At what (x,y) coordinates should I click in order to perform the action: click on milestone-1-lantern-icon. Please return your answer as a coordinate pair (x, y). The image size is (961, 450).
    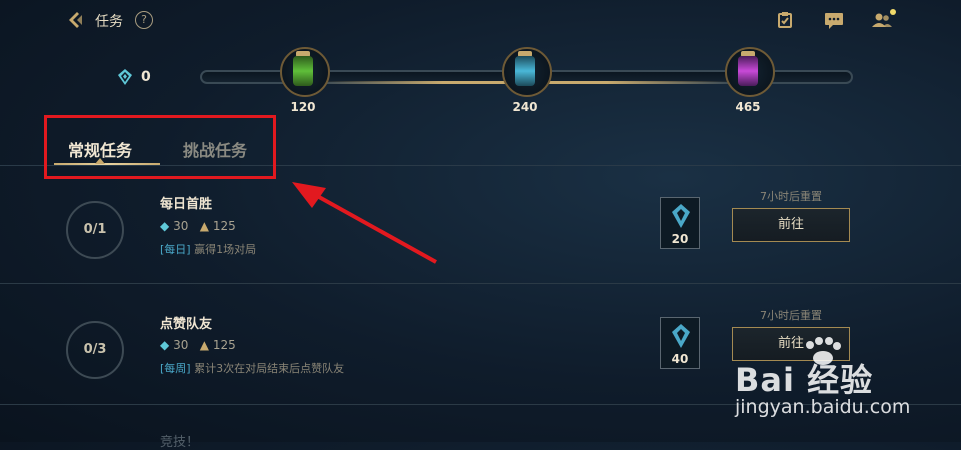
    Looking at the image, I should click on (305, 75).